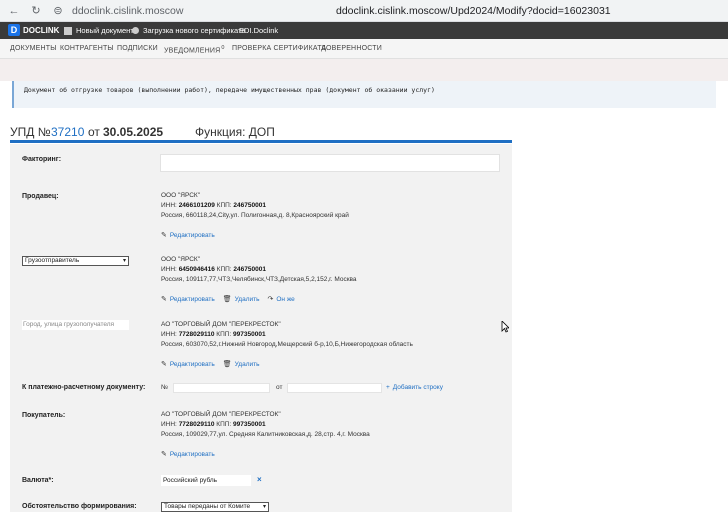 This screenshot has height=512, width=728. Describe the element at coordinates (249, 205) in the screenshot. I see `seller-kpp: 246750001` at that location.